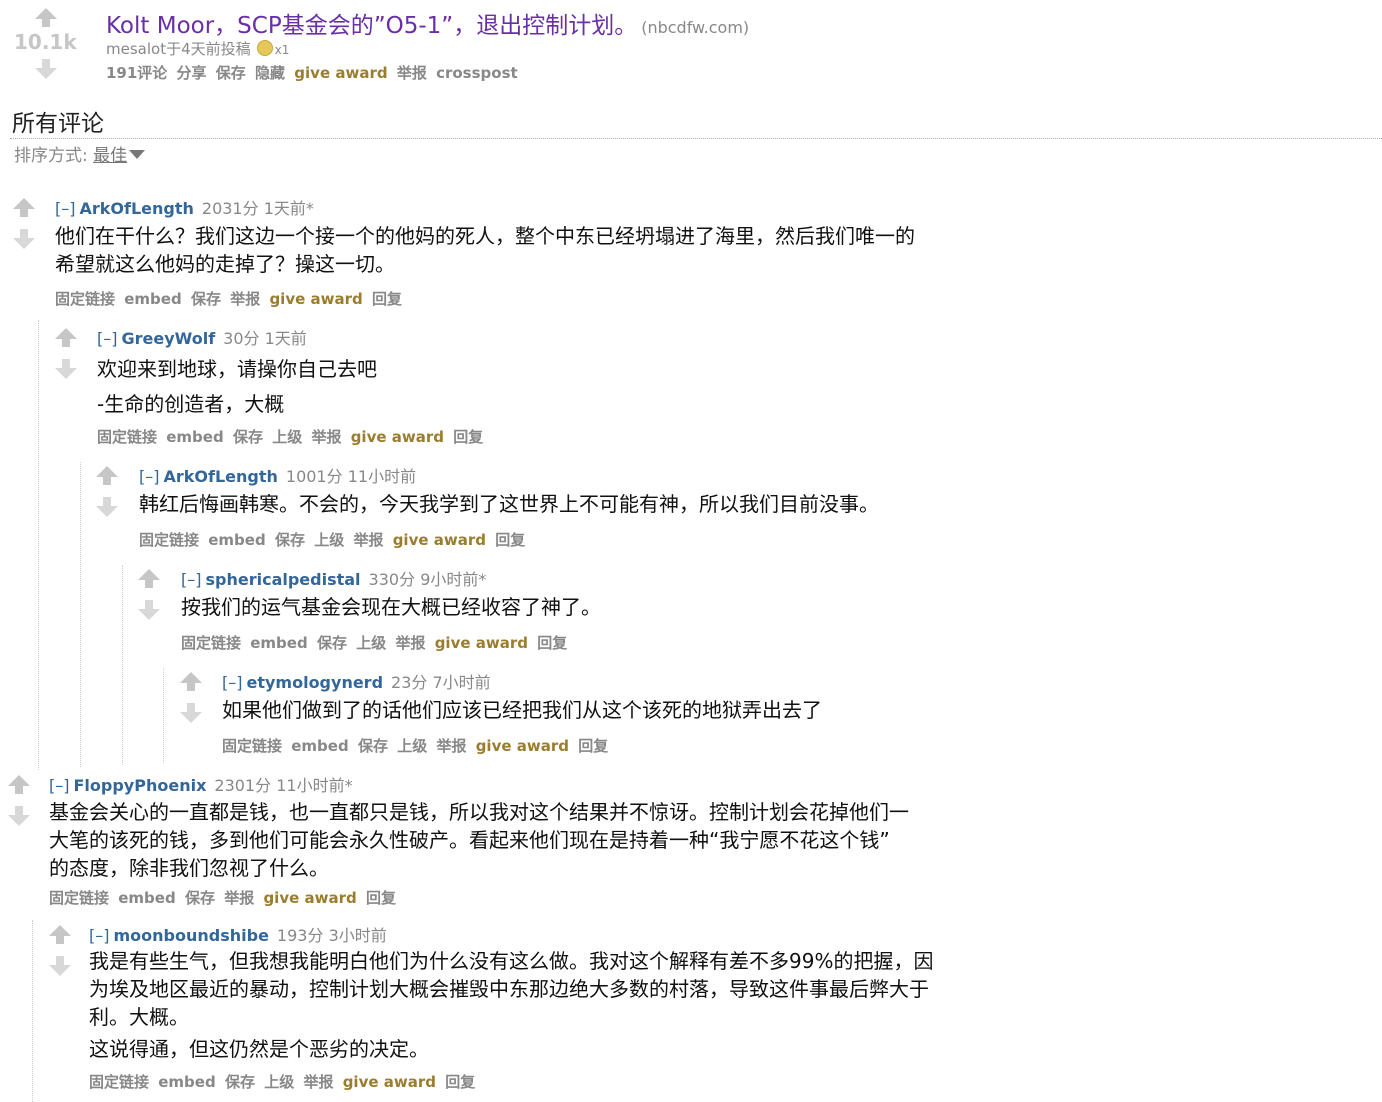 This screenshot has width=1382, height=1102. Describe the element at coordinates (270, 73) in the screenshot. I see `hide-button: 隐藏` at that location.